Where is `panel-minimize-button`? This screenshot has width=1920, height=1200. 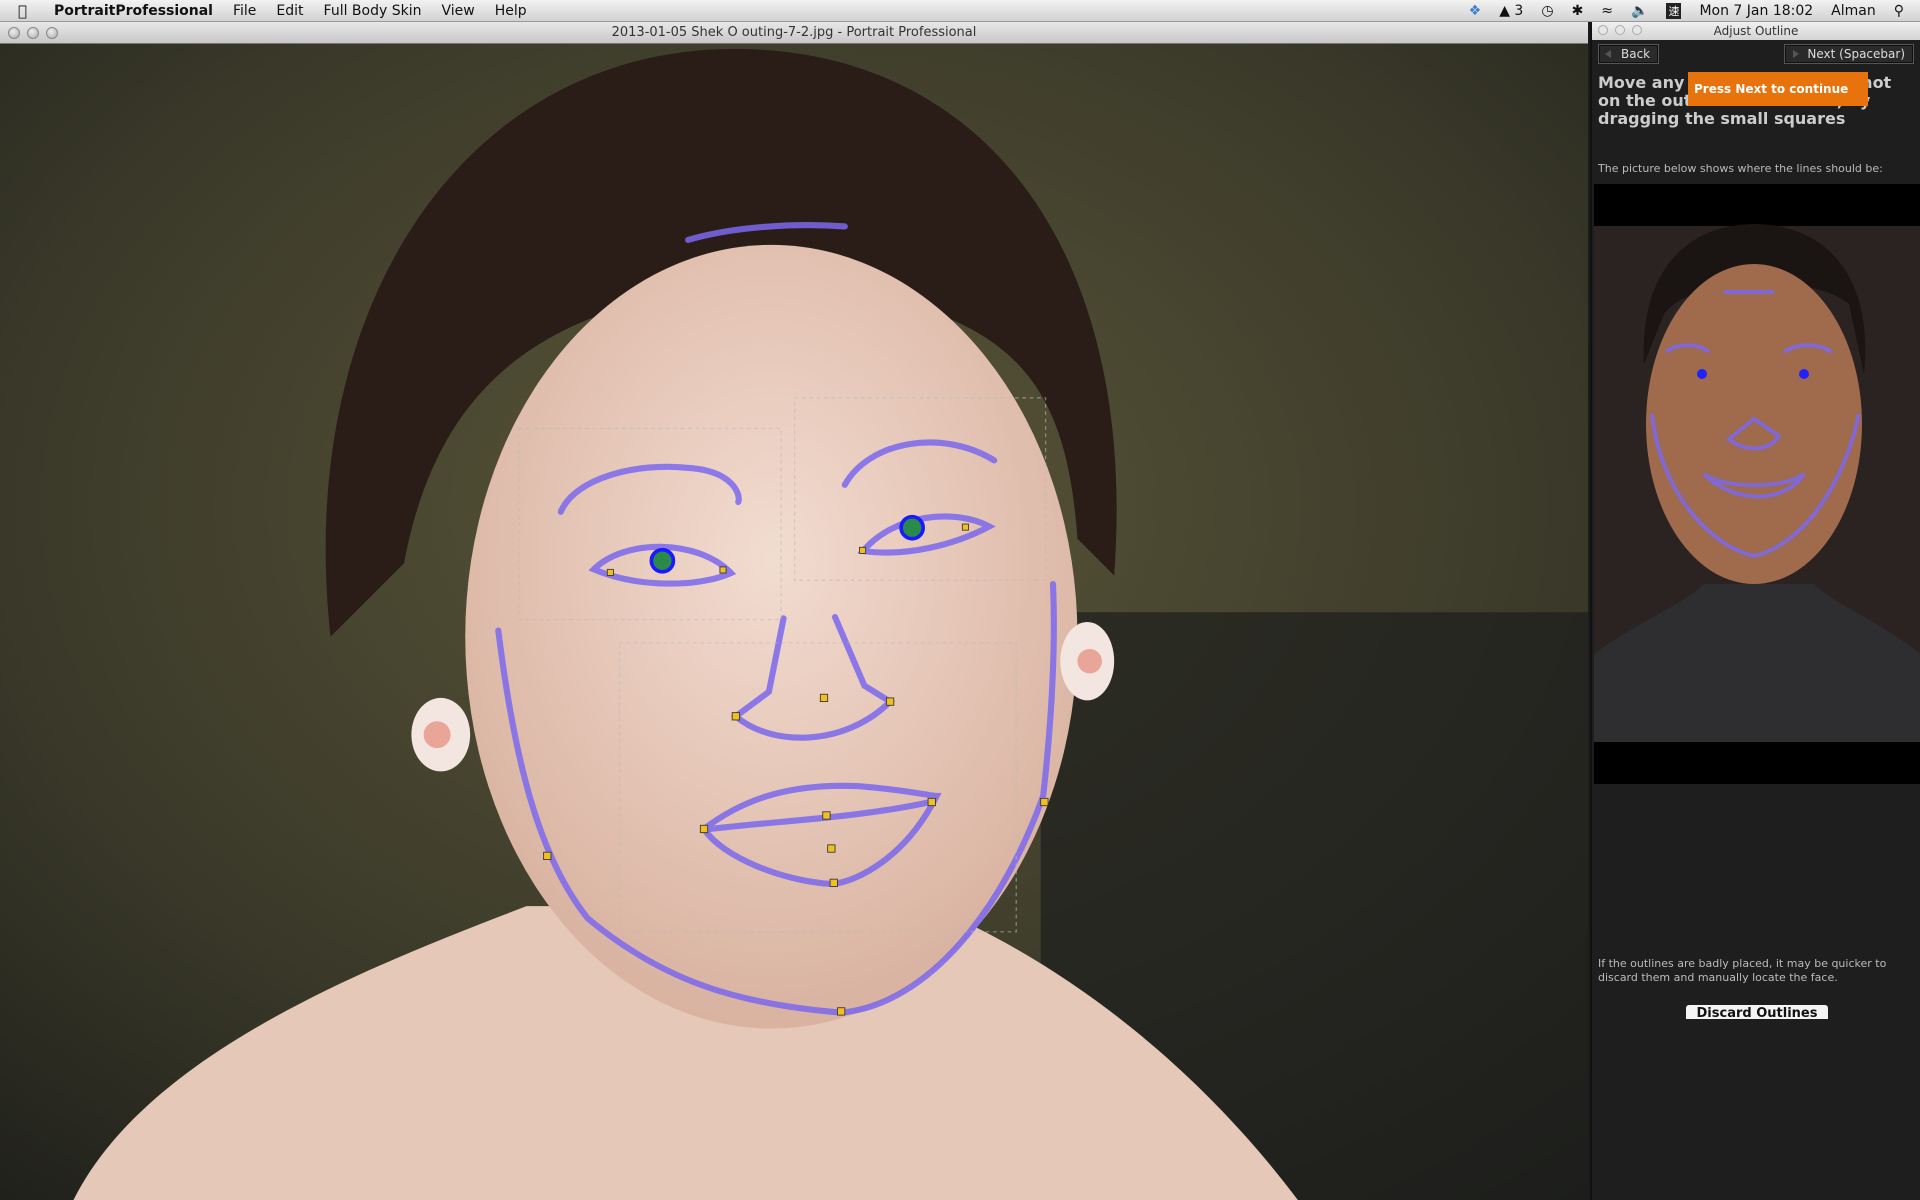 panel-minimize-button is located at coordinates (1620, 30).